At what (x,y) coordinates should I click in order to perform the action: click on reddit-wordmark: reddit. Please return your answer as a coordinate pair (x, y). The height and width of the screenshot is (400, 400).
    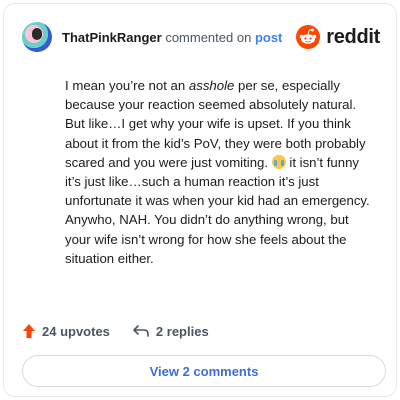
    Looking at the image, I should click on (353, 36).